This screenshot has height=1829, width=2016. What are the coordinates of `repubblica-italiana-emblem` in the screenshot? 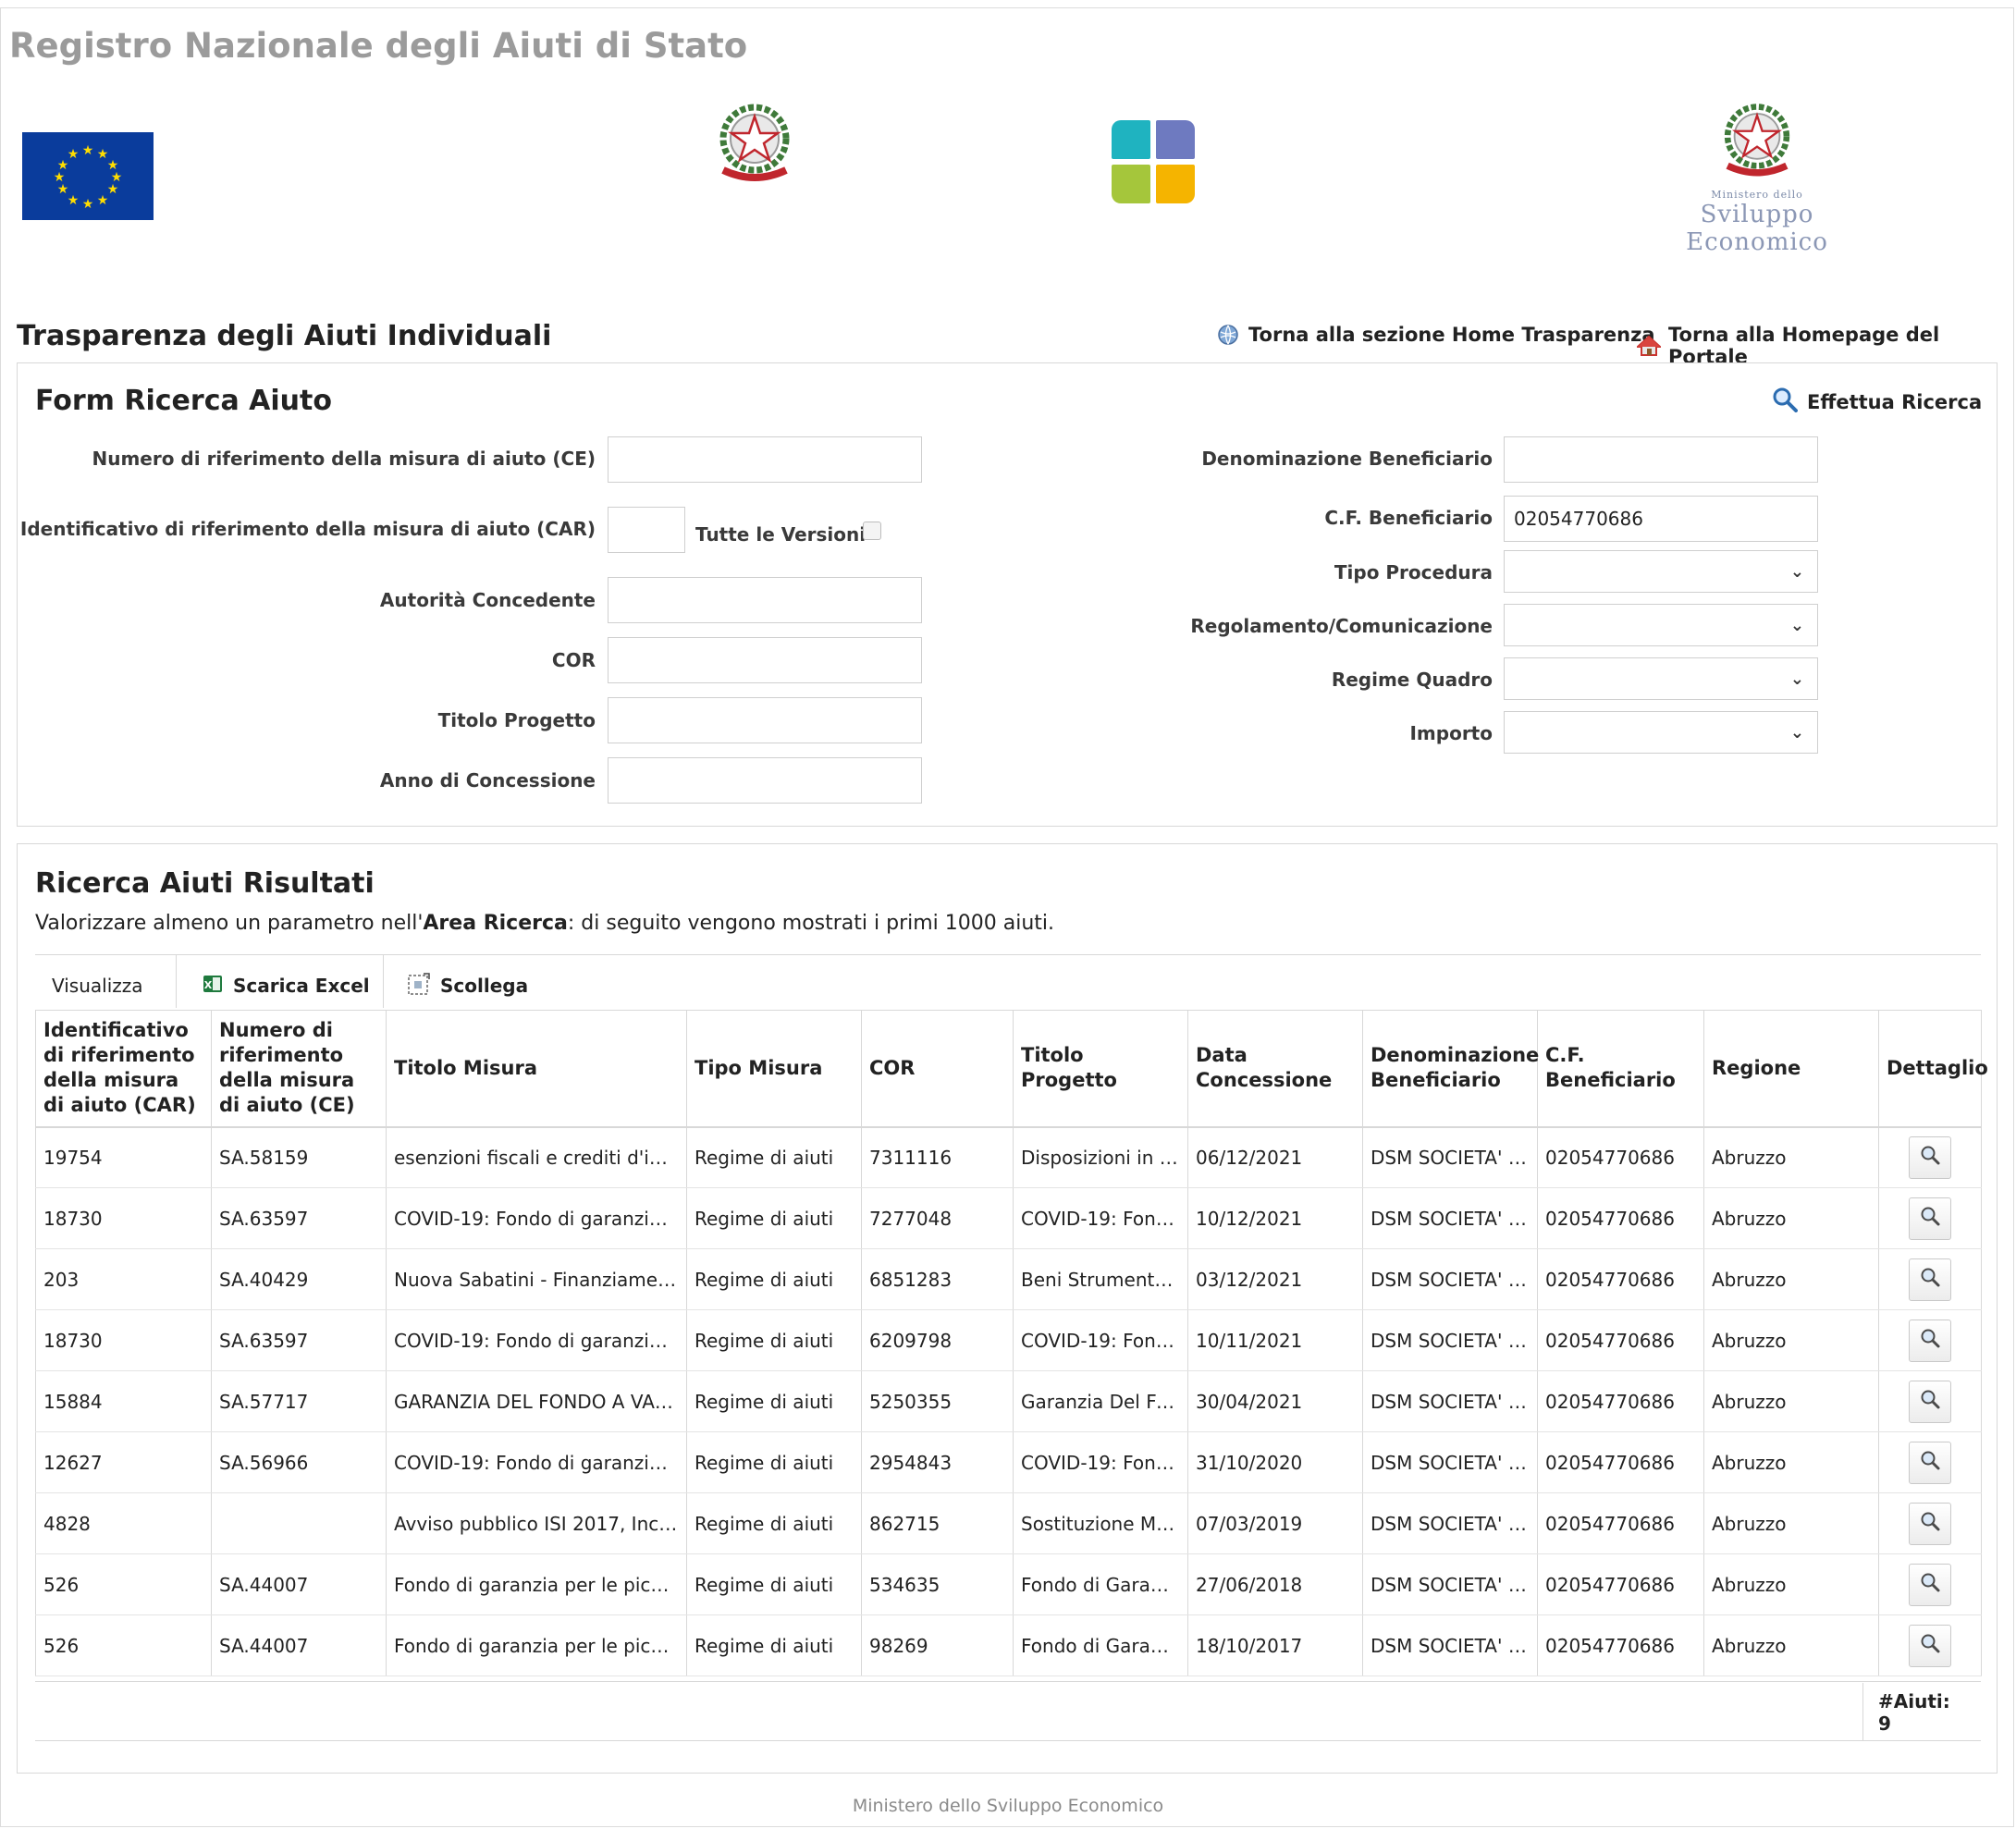 It's located at (754, 144).